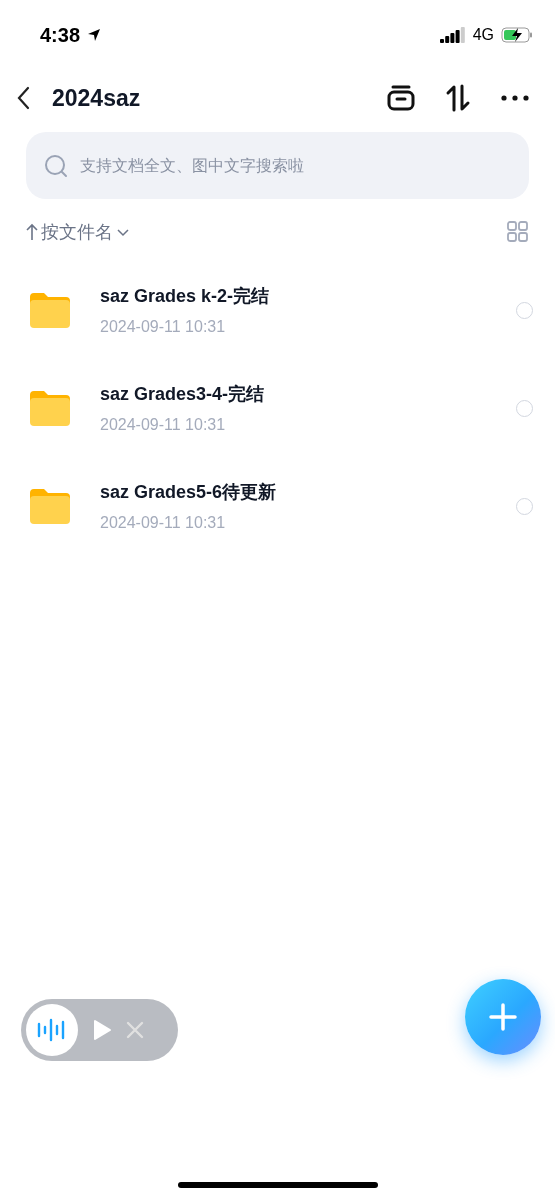  I want to click on play-button, so click(102, 1030).